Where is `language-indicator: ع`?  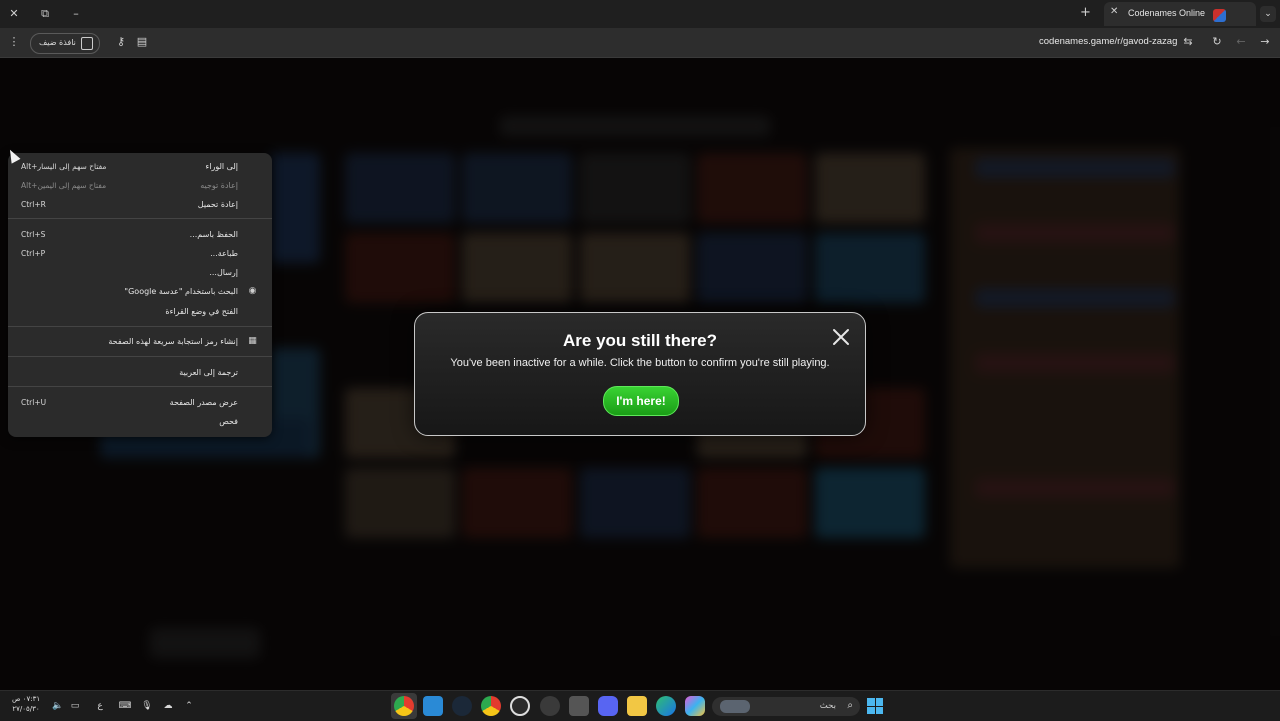 language-indicator: ع is located at coordinates (100, 706).